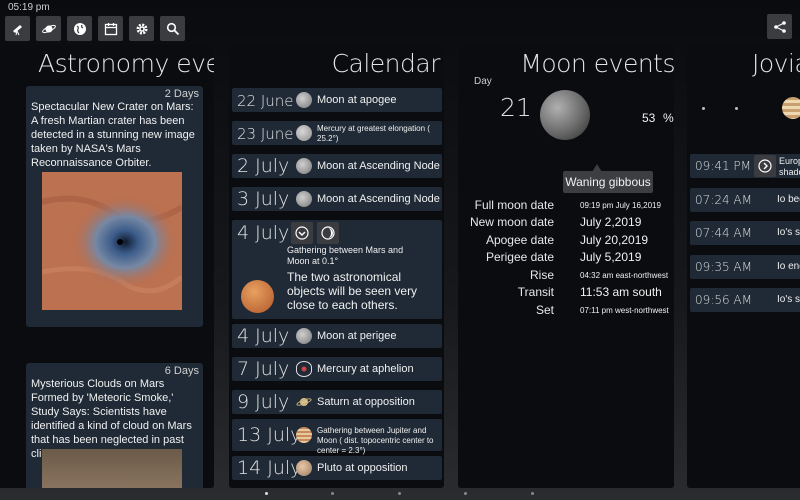 The image size is (800, 500). I want to click on transit-value: 11:53 am south, so click(621, 292).